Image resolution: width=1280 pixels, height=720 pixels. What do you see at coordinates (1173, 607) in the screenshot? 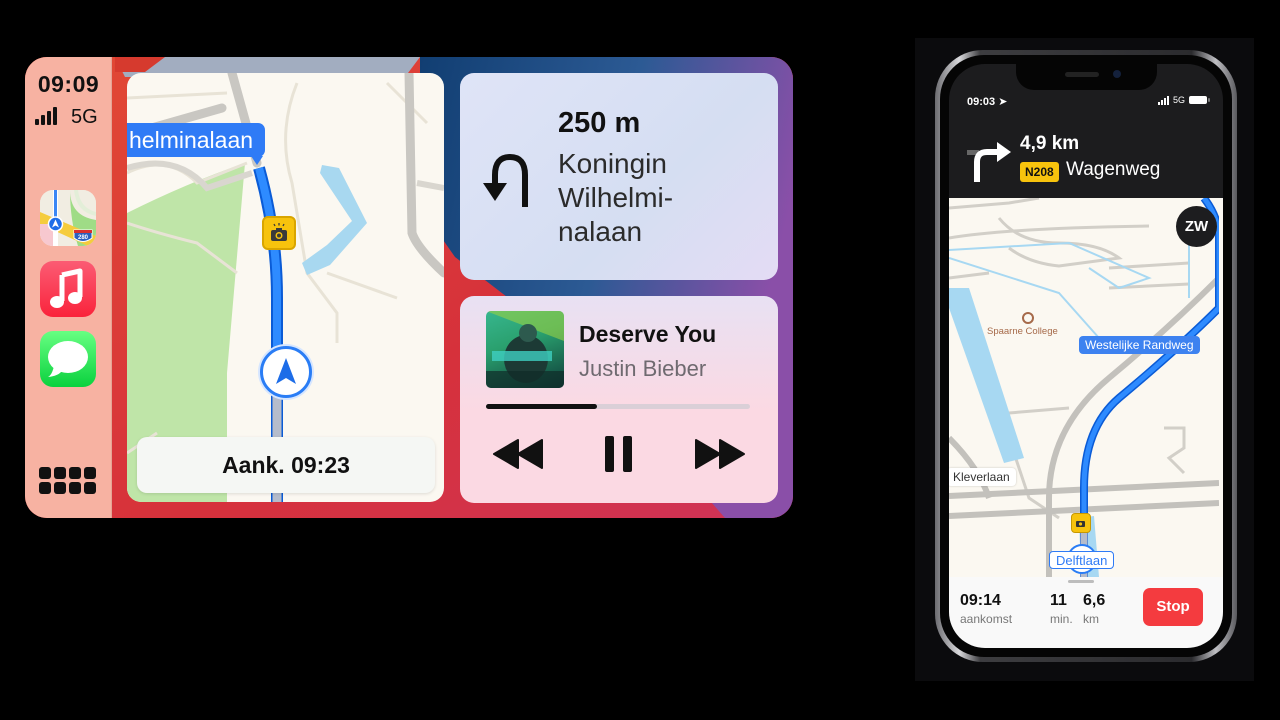
I see `stop-button: Stop` at bounding box center [1173, 607].